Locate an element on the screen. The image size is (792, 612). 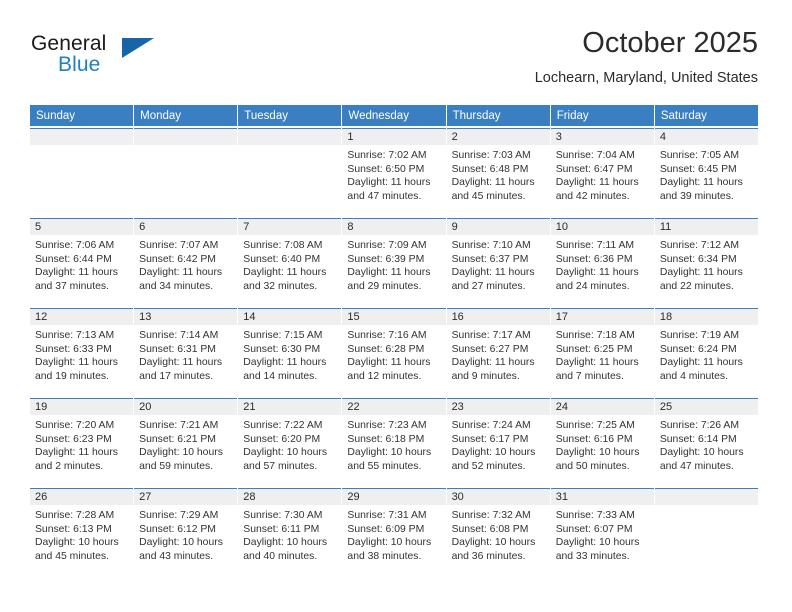
sunset-time: Sunset: 6:36 PM is located at coordinates (594, 259).